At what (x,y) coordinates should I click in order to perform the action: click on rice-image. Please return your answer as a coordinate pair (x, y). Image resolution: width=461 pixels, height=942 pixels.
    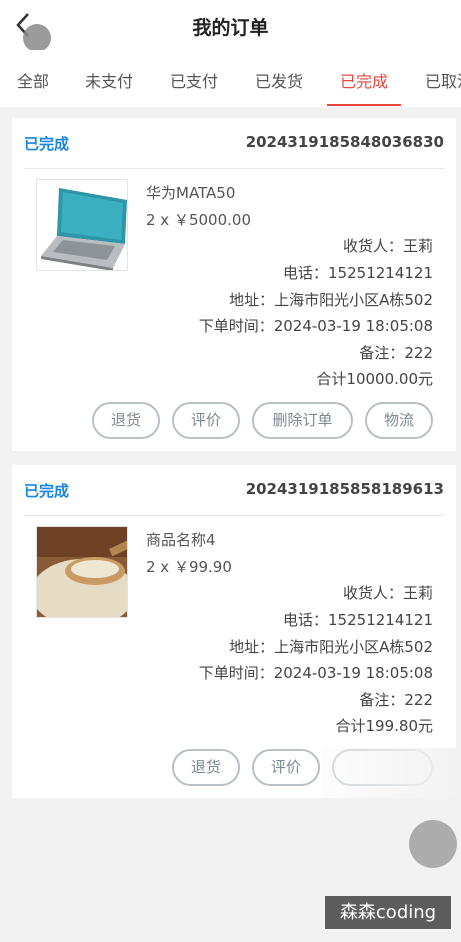
    Looking at the image, I should click on (82, 572).